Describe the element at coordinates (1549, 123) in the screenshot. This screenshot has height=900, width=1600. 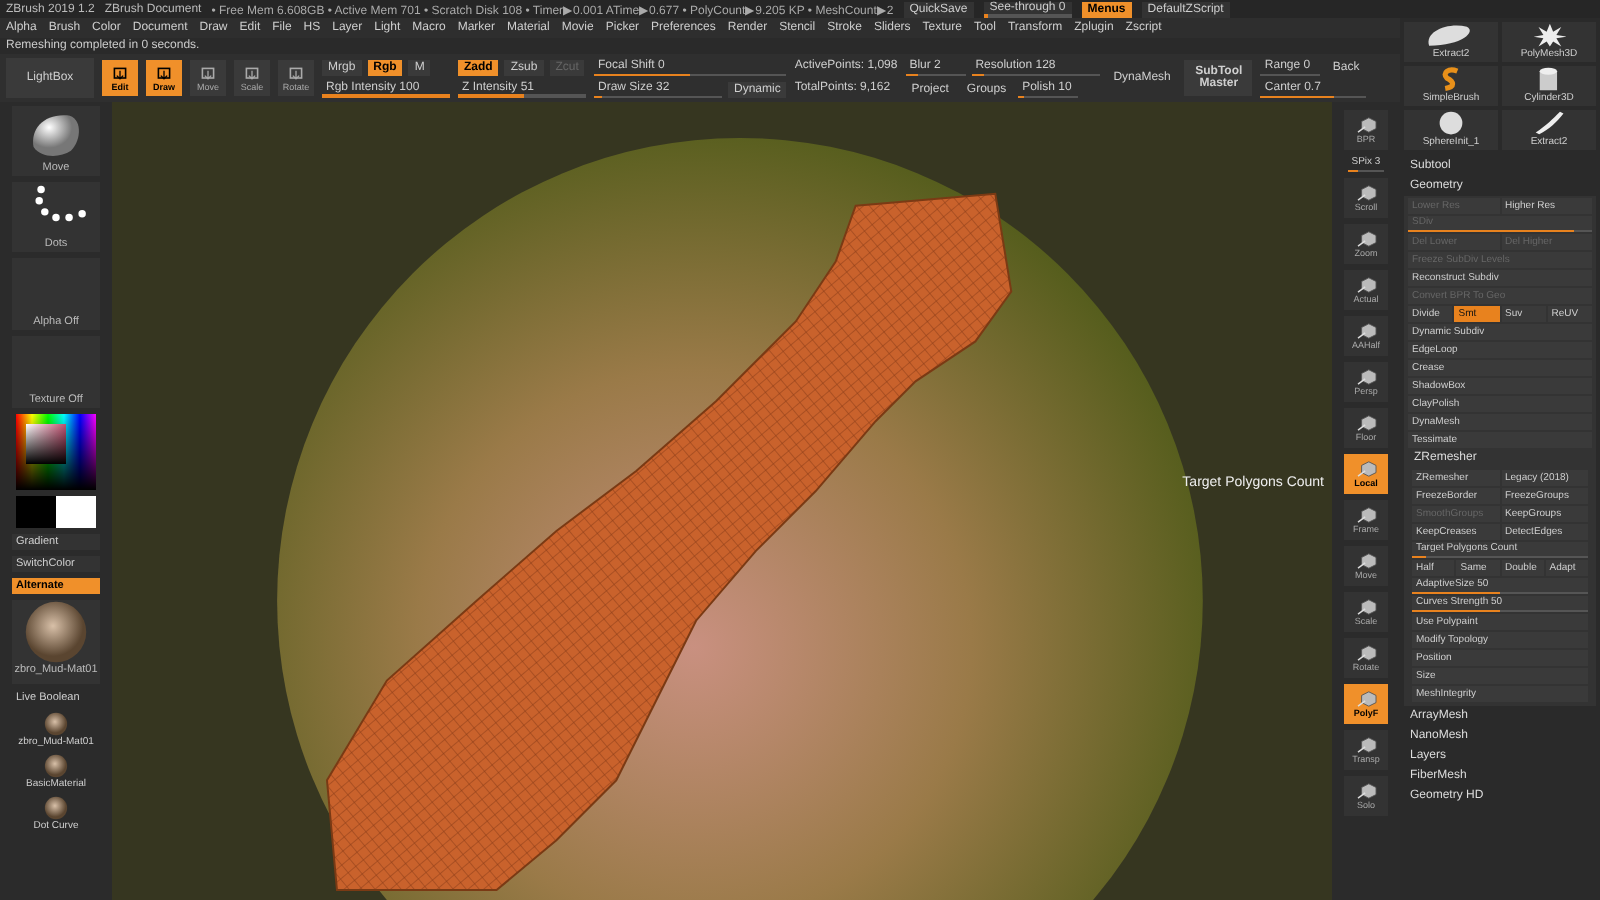
I see `strip-icon` at that location.